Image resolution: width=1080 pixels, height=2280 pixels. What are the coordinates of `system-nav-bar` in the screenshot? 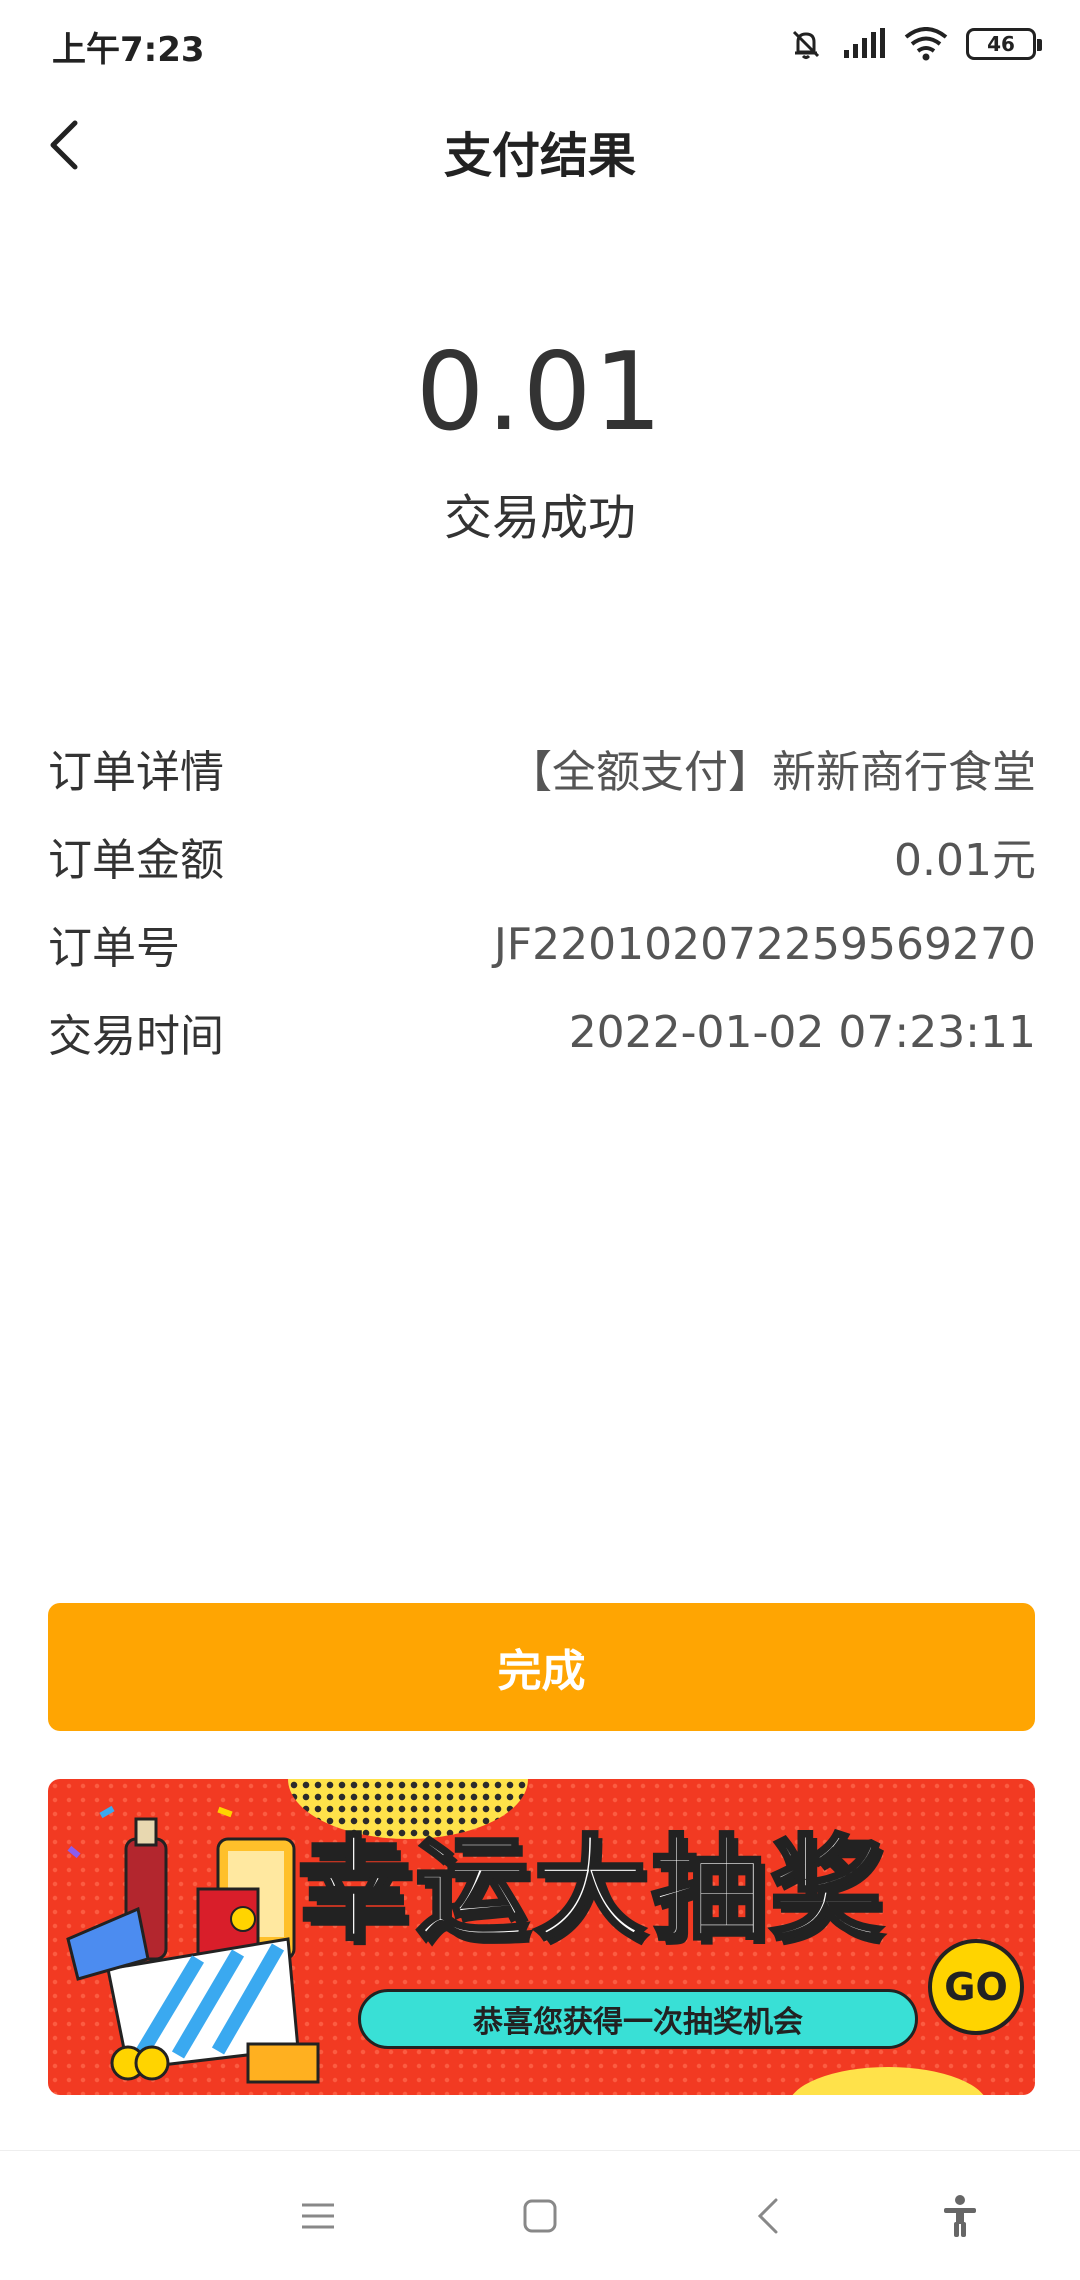 It's located at (540, 2215).